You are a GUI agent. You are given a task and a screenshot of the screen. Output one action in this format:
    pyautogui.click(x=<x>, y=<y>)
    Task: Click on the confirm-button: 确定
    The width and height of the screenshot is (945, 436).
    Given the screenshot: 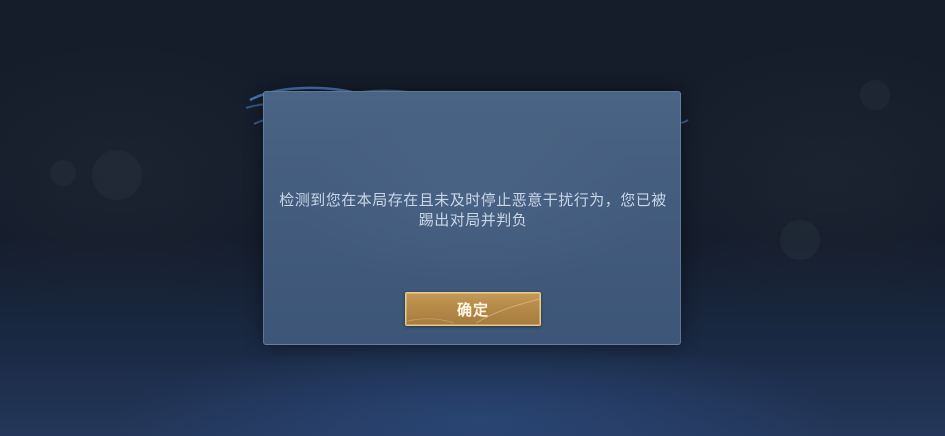 What is the action you would take?
    pyautogui.click(x=473, y=309)
    